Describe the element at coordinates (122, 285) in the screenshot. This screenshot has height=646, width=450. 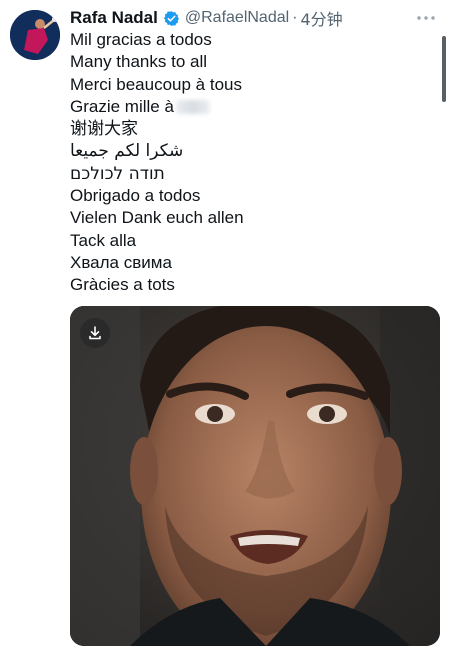
I see `tweet-line: Gràcies a tots` at that location.